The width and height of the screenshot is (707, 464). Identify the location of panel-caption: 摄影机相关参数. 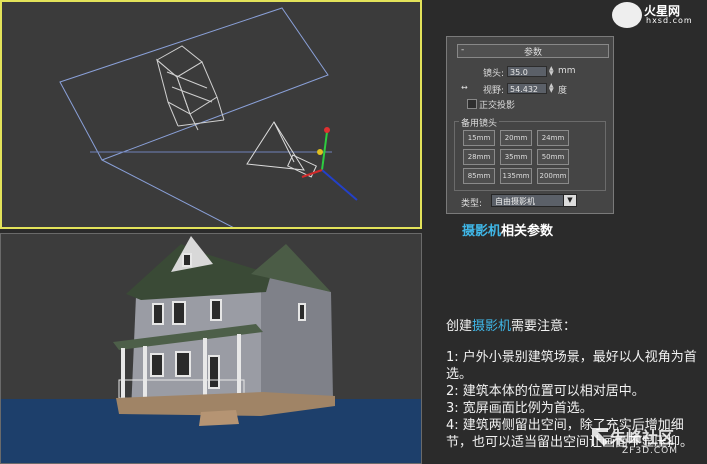
(507, 229).